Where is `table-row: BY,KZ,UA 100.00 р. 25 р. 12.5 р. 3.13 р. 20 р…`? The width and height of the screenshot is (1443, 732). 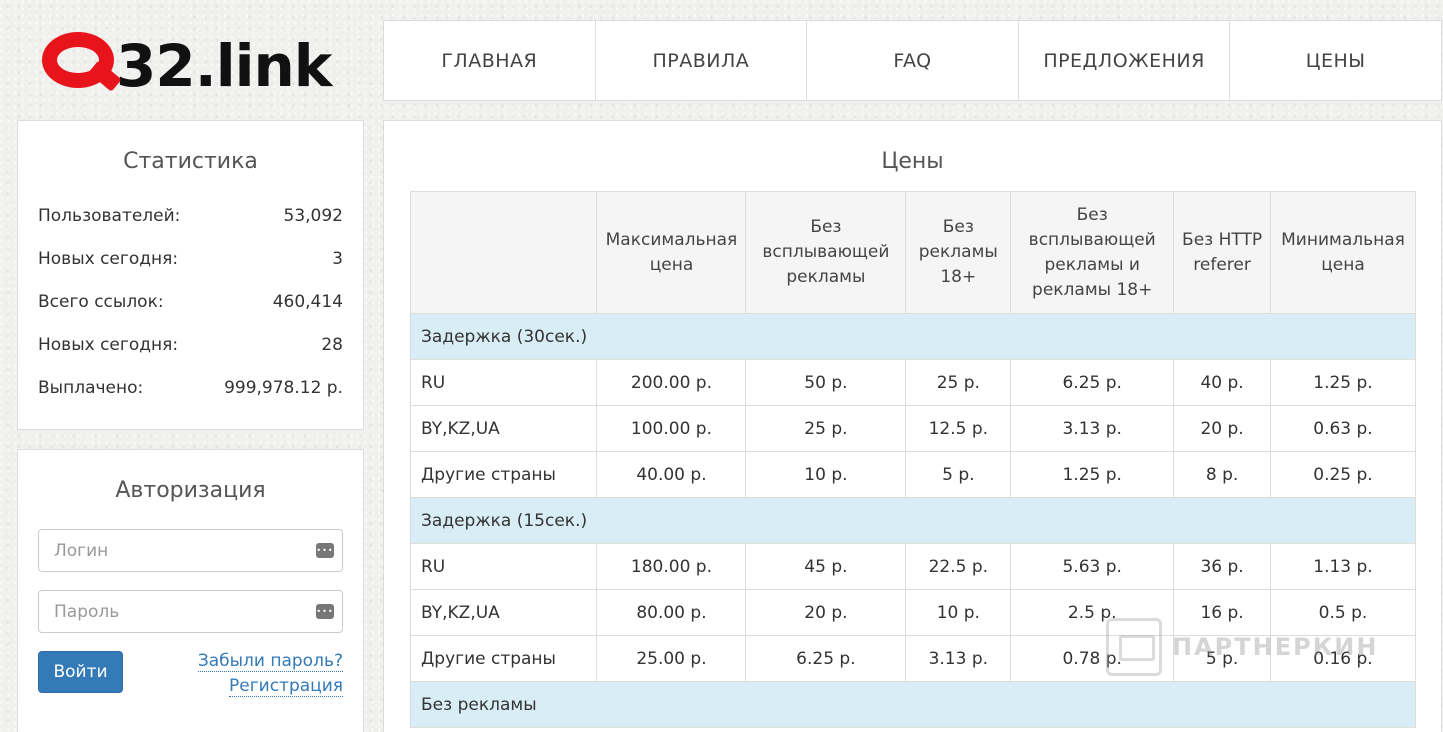
table-row: BY,KZ,UA 100.00 р. 25 р. 12.5 р. 3.13 р. 20 р… is located at coordinates (912, 428).